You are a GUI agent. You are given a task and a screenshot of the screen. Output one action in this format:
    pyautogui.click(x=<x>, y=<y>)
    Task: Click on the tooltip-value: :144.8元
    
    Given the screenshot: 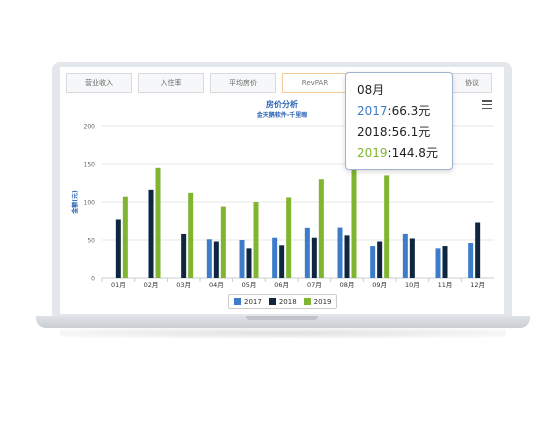 What is the action you would take?
    pyautogui.click(x=412, y=153)
    